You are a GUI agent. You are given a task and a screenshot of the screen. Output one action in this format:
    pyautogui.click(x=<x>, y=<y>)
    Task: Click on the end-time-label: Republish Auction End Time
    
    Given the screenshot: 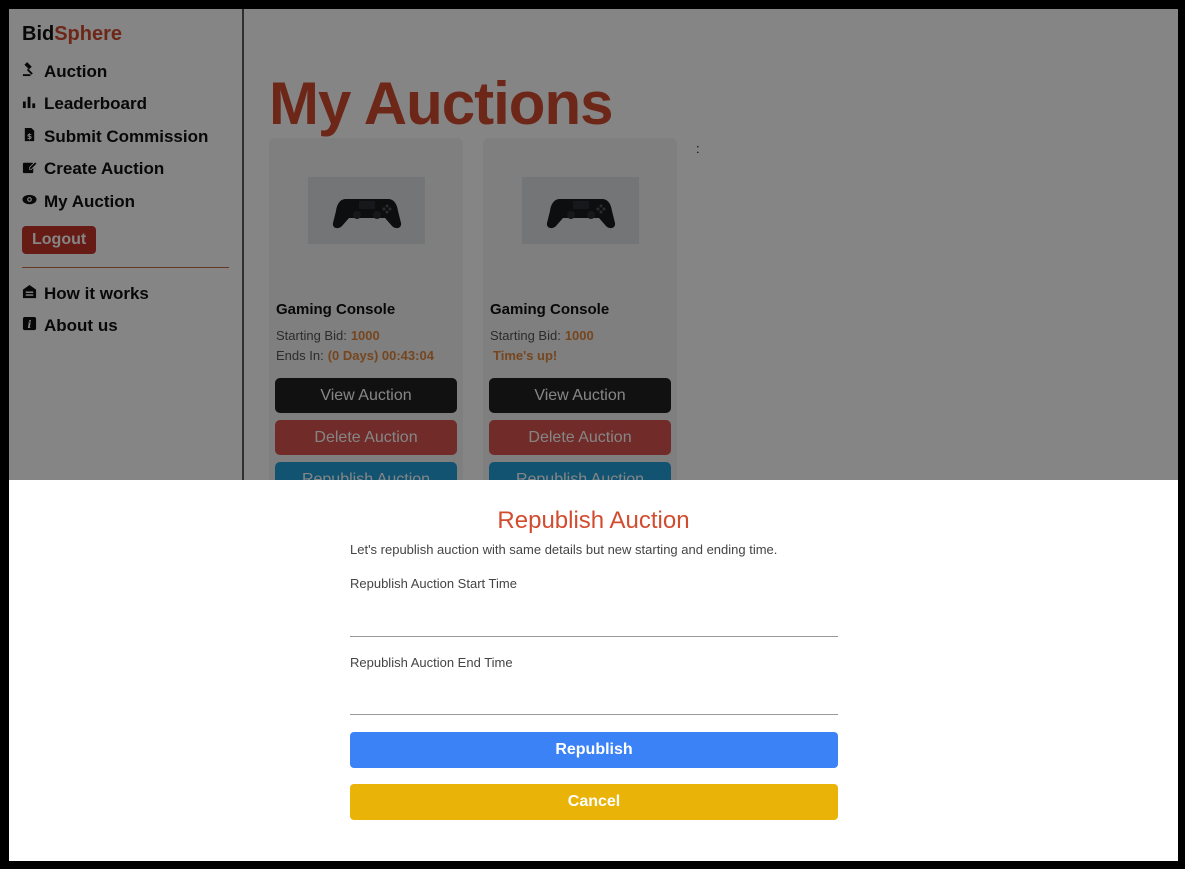 What is the action you would take?
    pyautogui.click(x=431, y=662)
    